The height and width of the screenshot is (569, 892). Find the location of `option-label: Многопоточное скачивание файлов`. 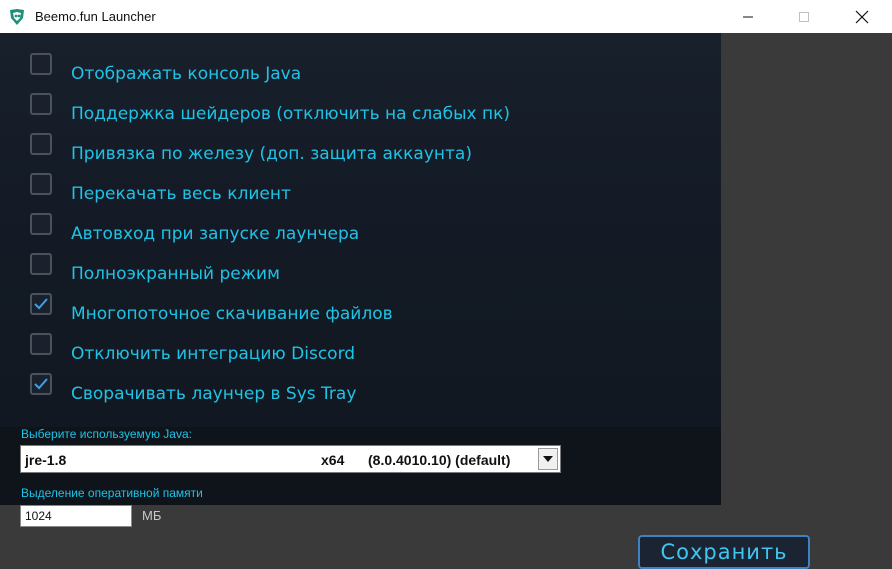

option-label: Многопоточное скачивание файлов is located at coordinates (232, 314).